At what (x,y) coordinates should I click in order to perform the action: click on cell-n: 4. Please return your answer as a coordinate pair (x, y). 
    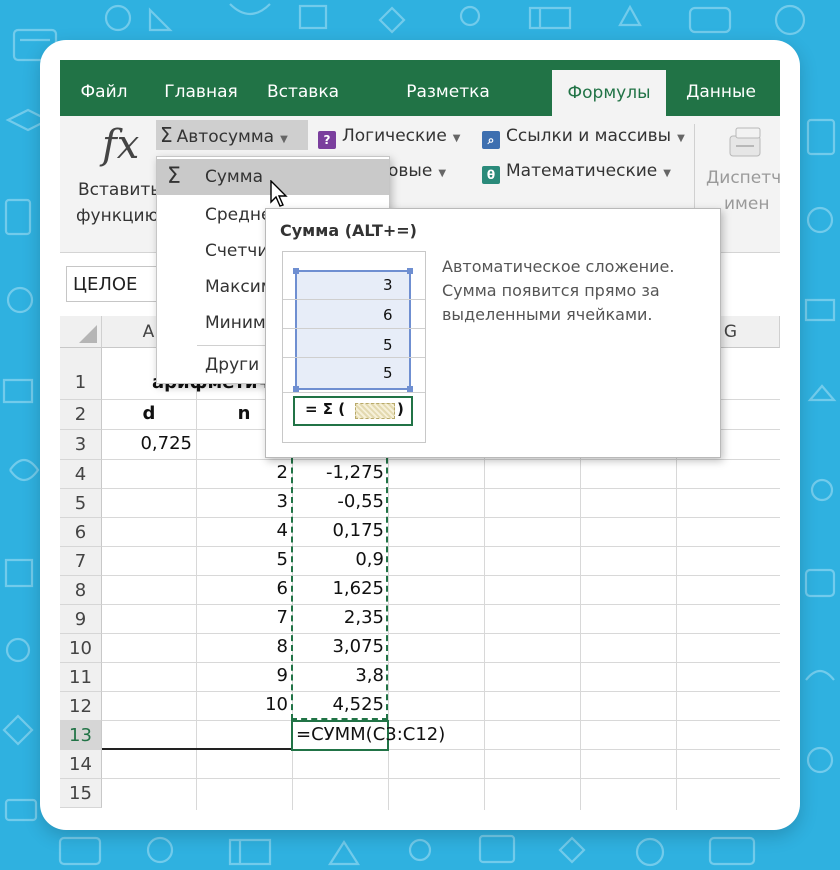
    Looking at the image, I should click on (242, 530).